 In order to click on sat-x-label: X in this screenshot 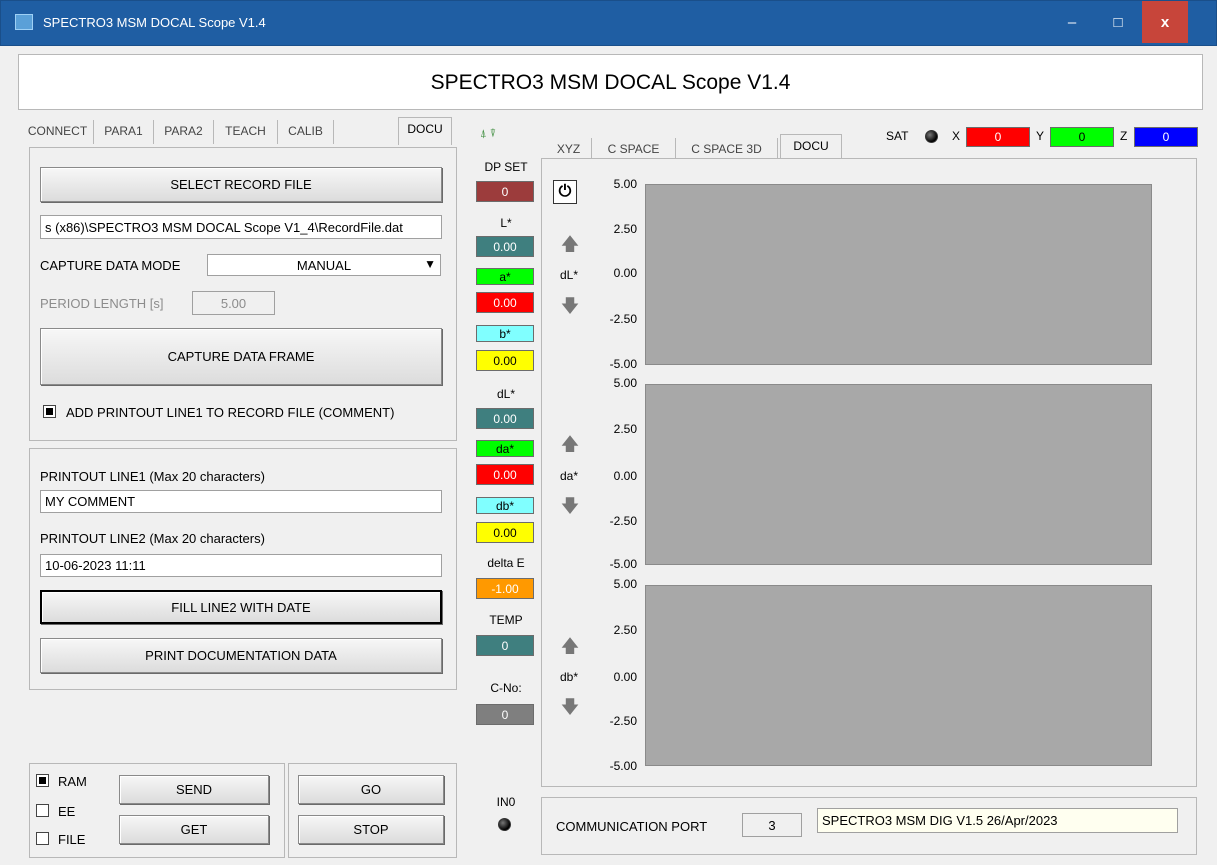, I will do `click(956, 136)`.